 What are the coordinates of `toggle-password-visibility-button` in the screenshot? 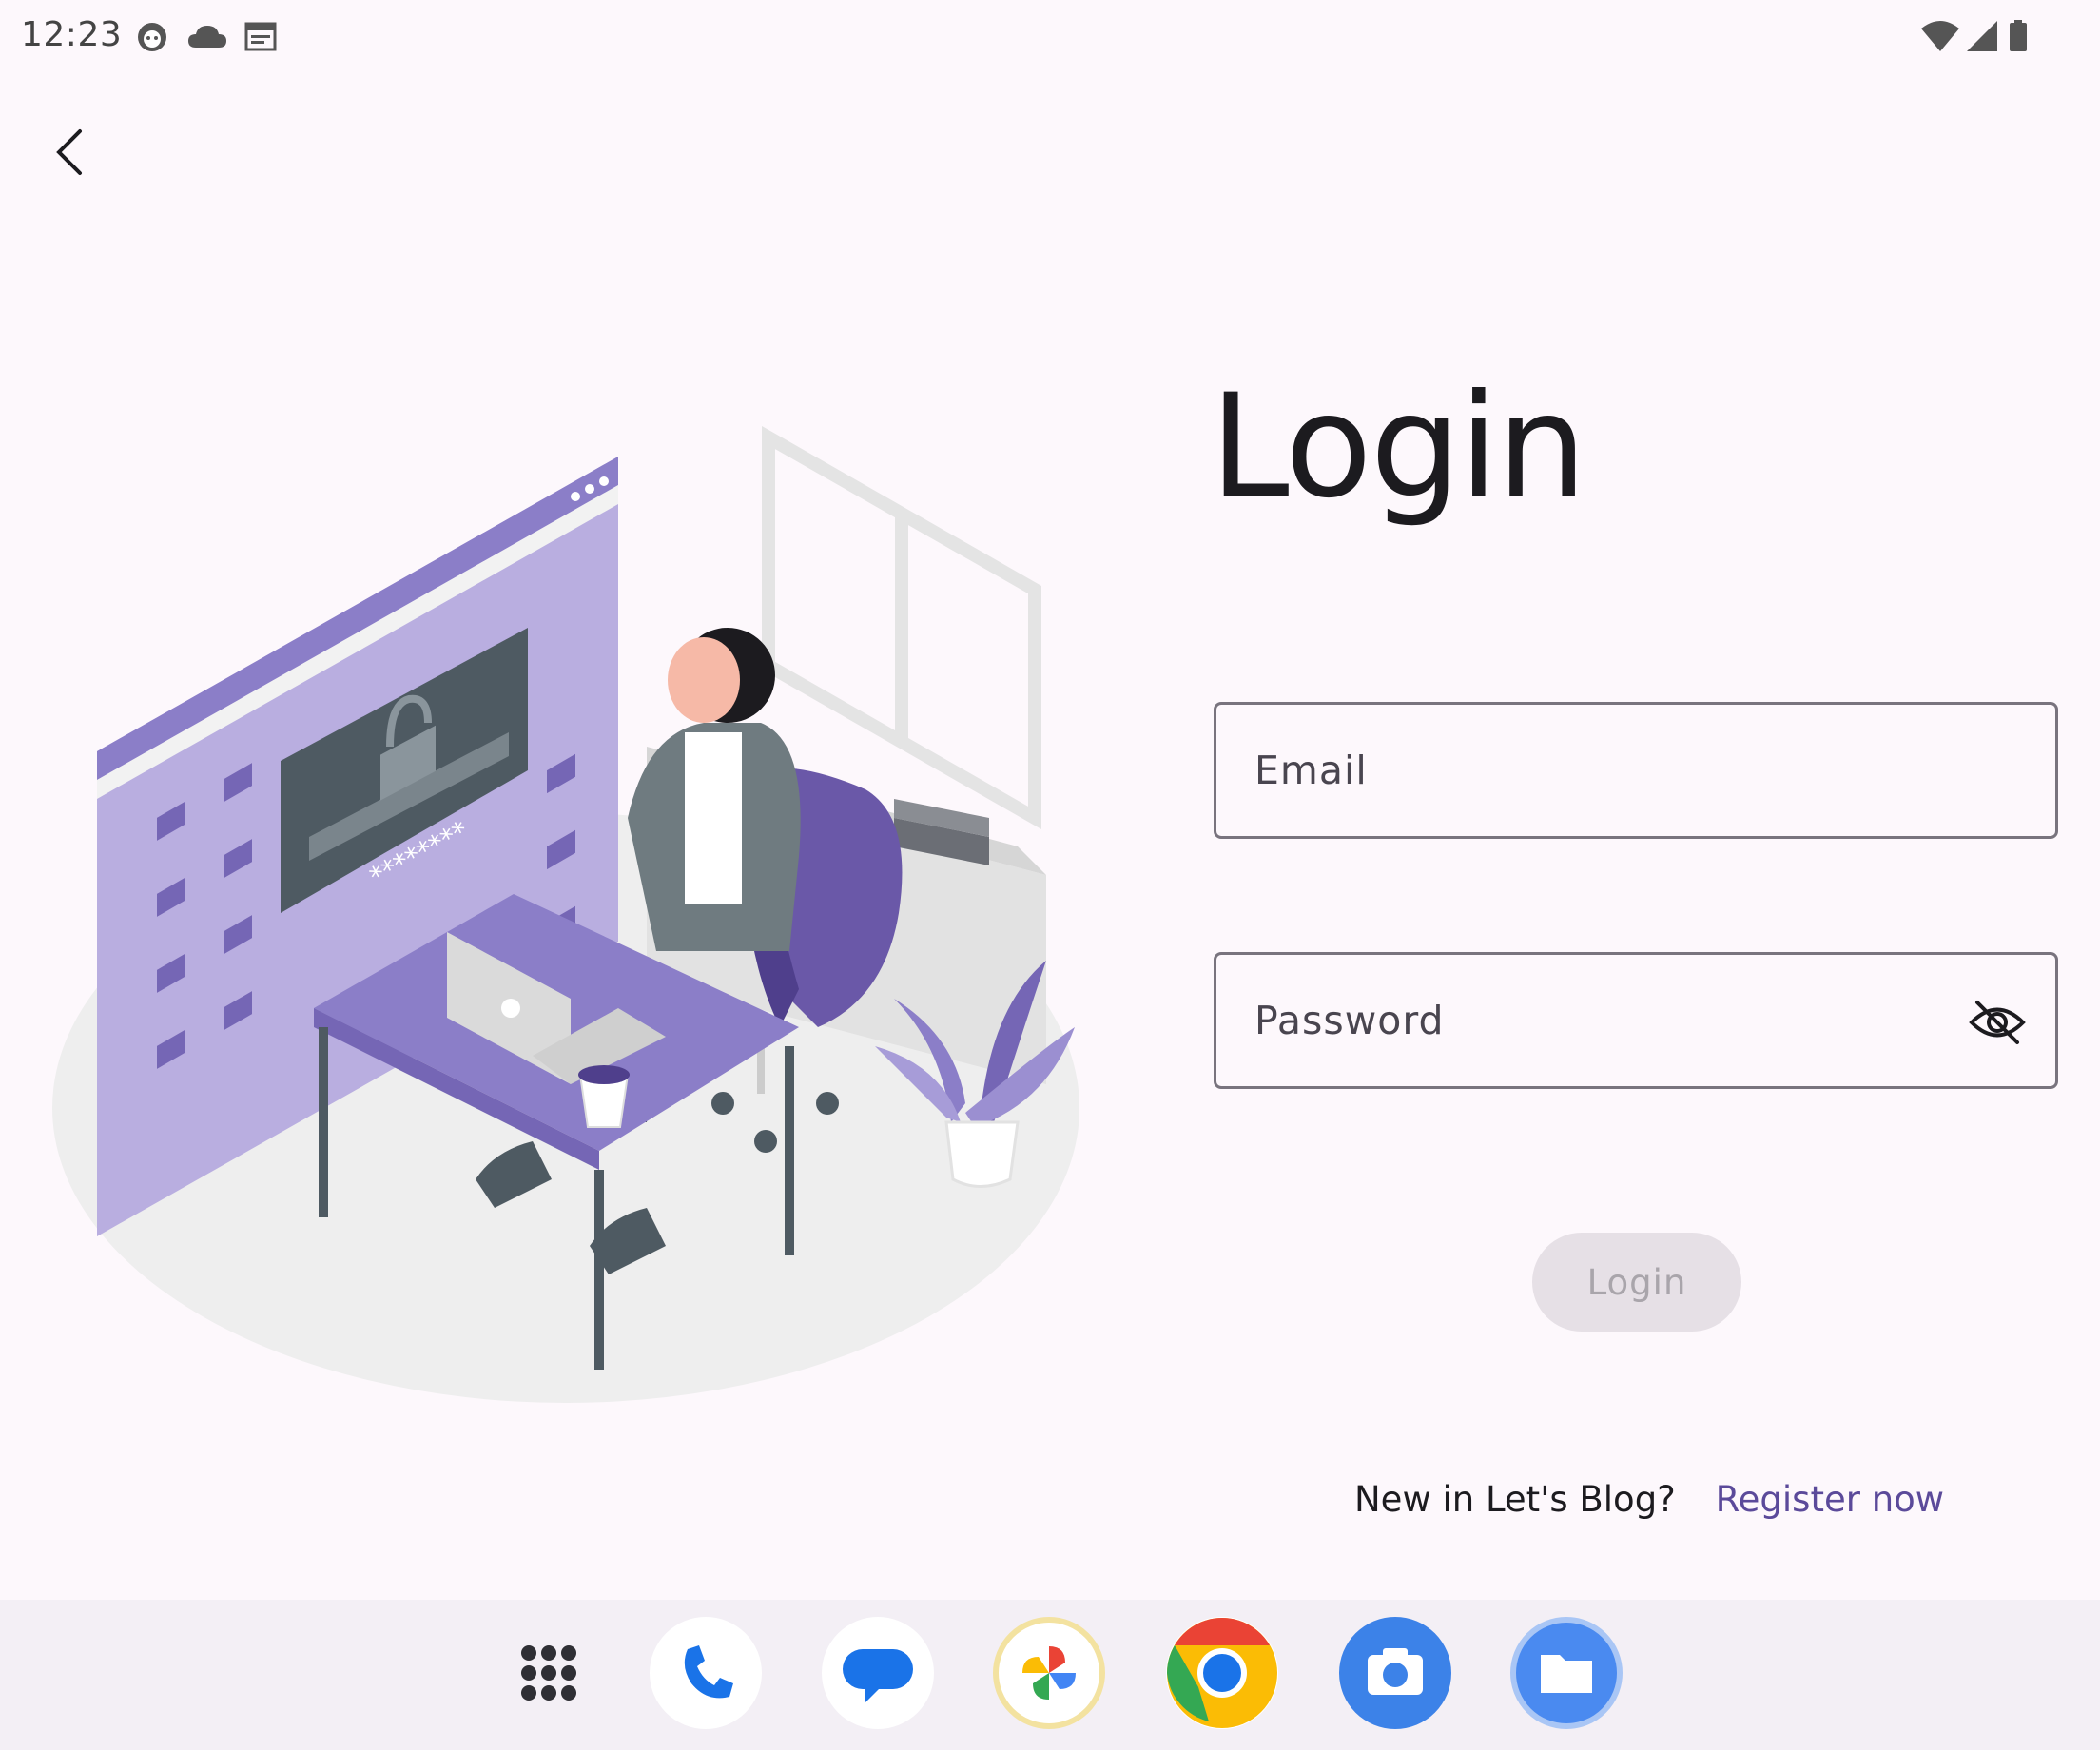 It's located at (1997, 1022).